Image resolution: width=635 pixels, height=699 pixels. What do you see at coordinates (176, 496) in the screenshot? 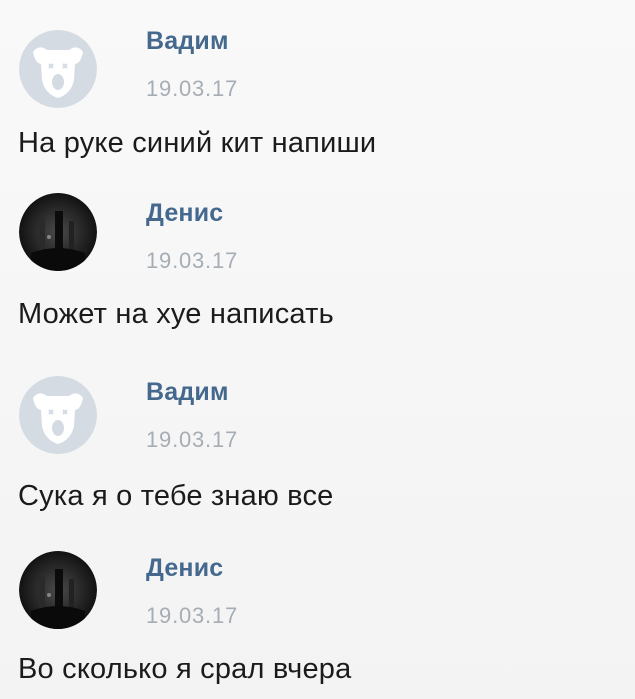
I see `message-text: Сука я о тебе знаю все` at bounding box center [176, 496].